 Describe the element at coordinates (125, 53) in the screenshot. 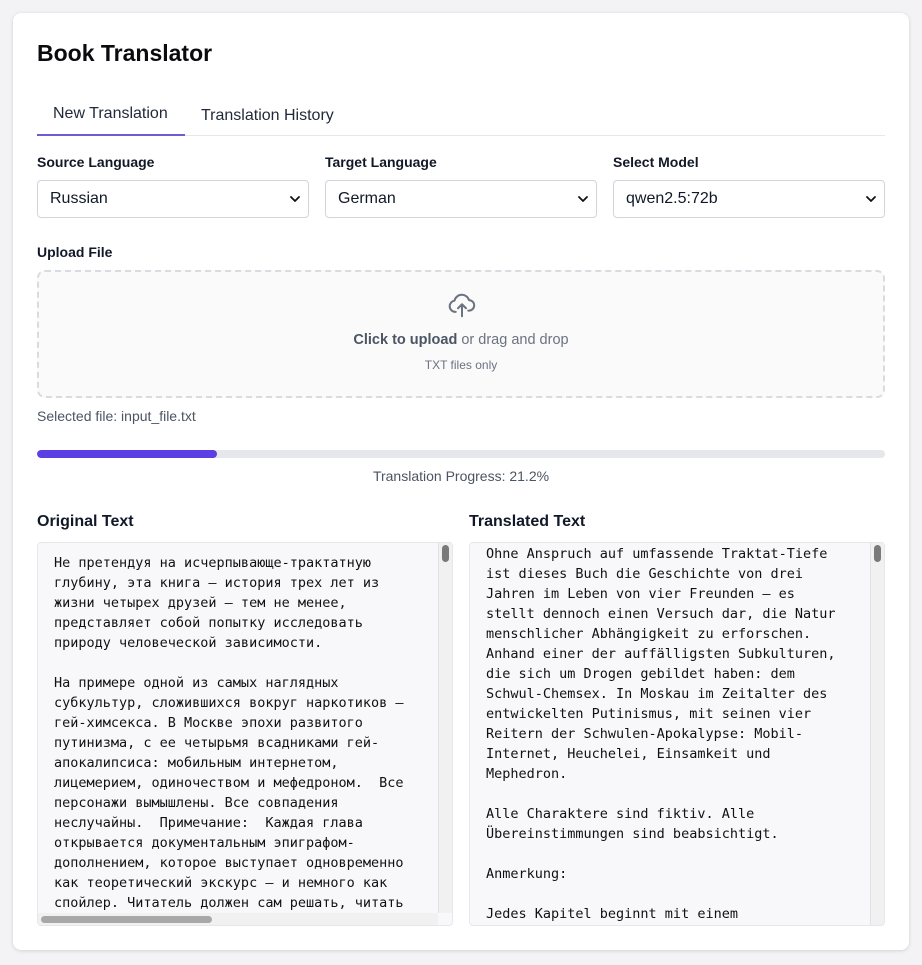

I see `page-title: Book Translator` at that location.